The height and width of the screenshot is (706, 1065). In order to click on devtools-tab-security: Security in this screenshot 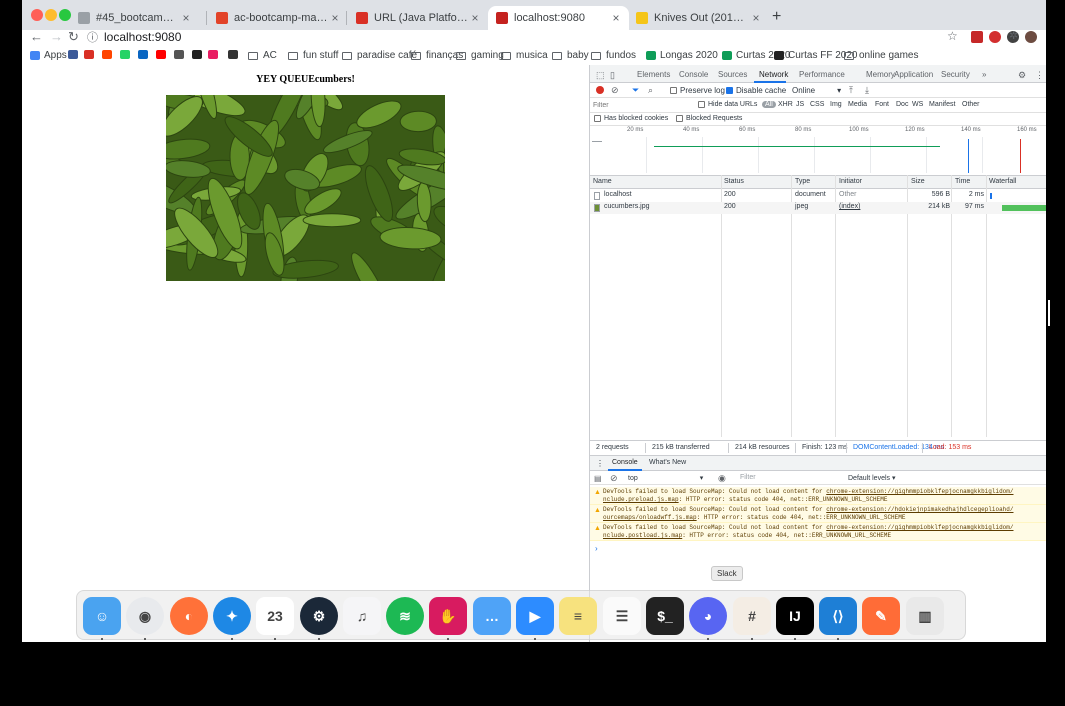, I will do `click(955, 74)`.